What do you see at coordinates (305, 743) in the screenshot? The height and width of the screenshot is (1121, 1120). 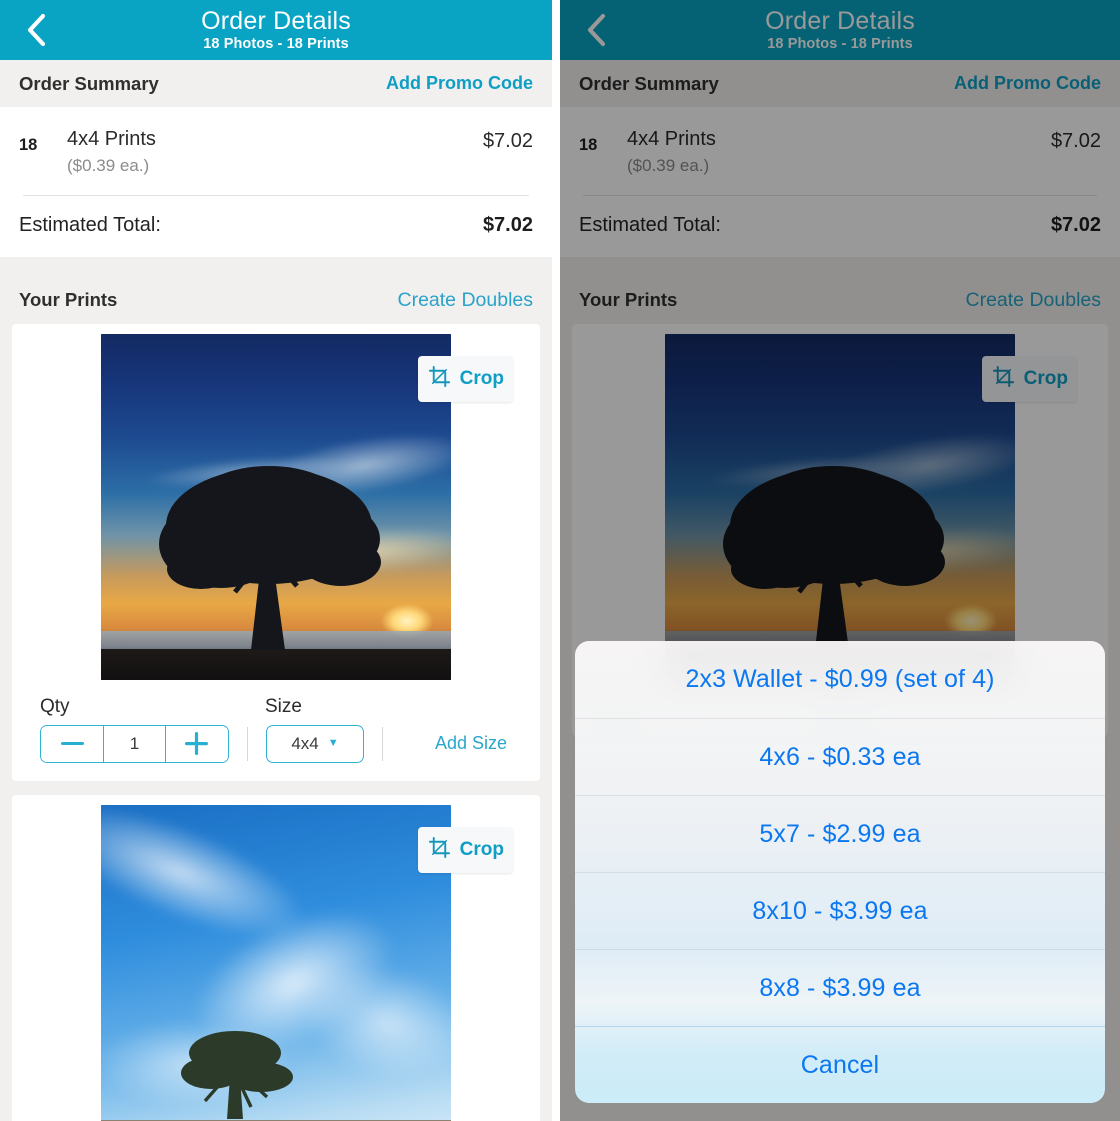 I see `size-value: 4x4` at bounding box center [305, 743].